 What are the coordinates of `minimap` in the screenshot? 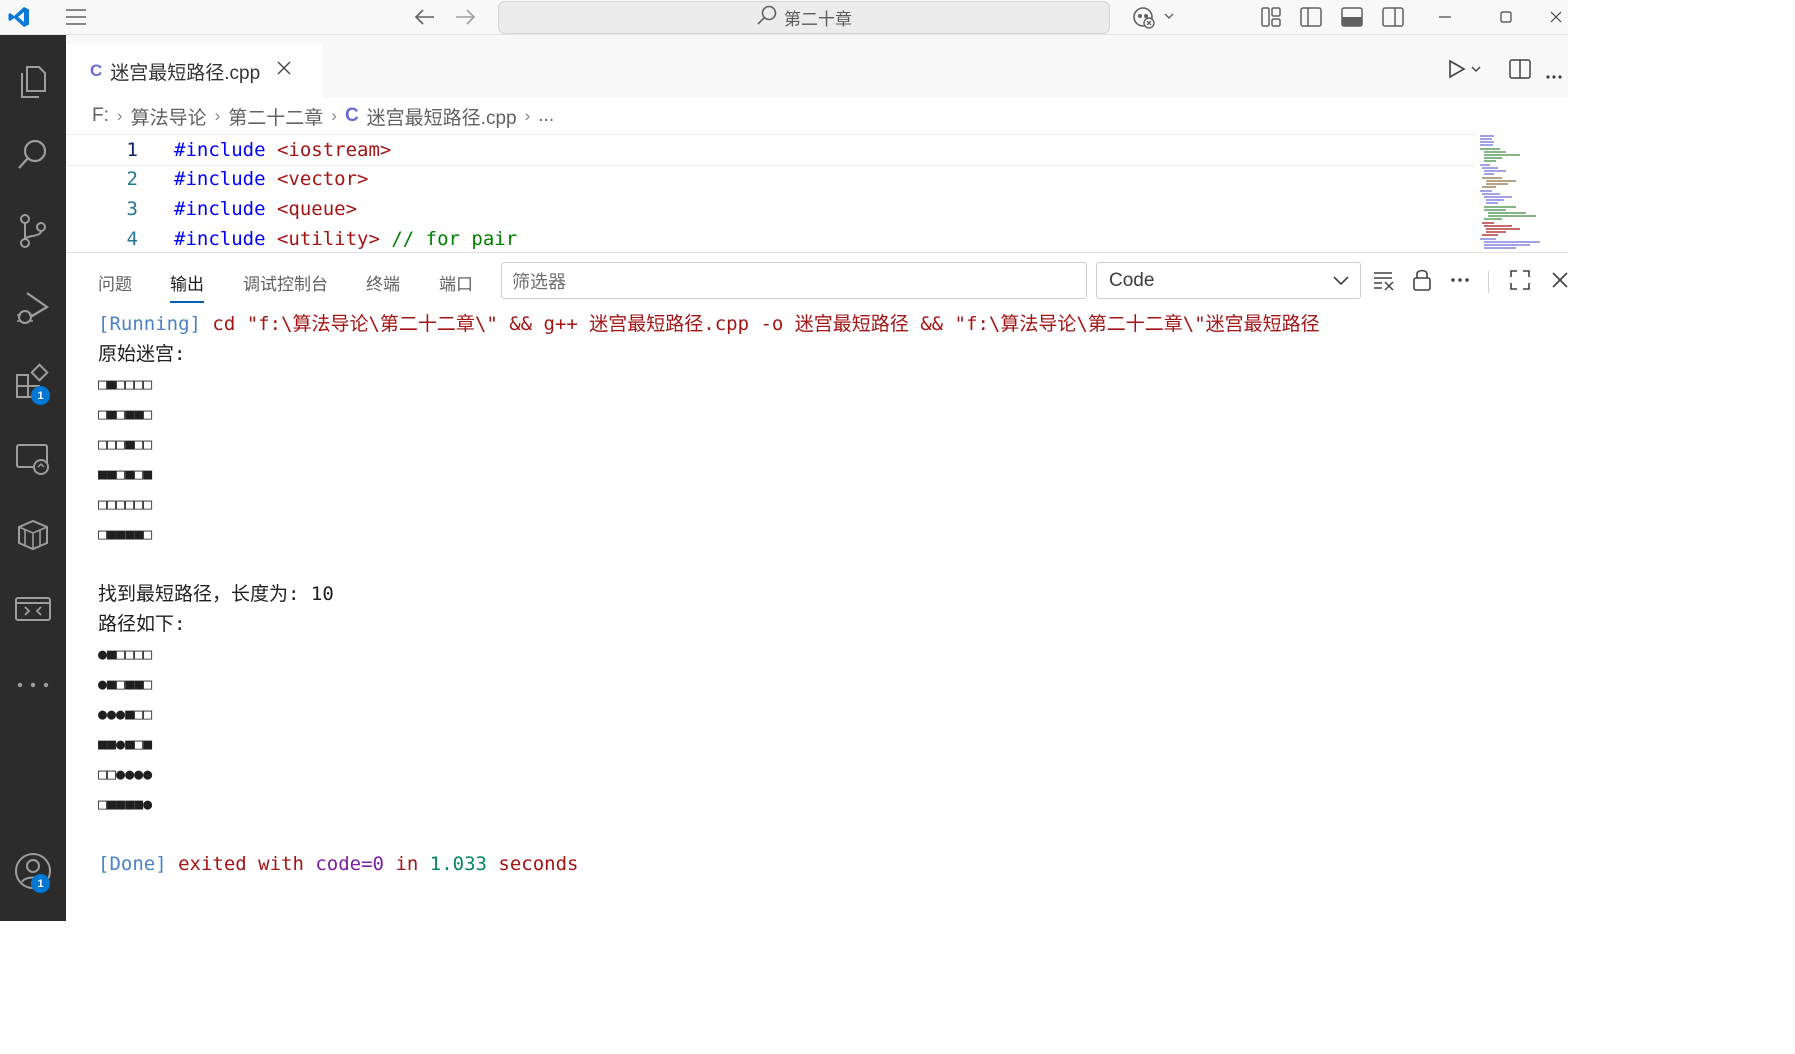 It's located at (1522, 193).